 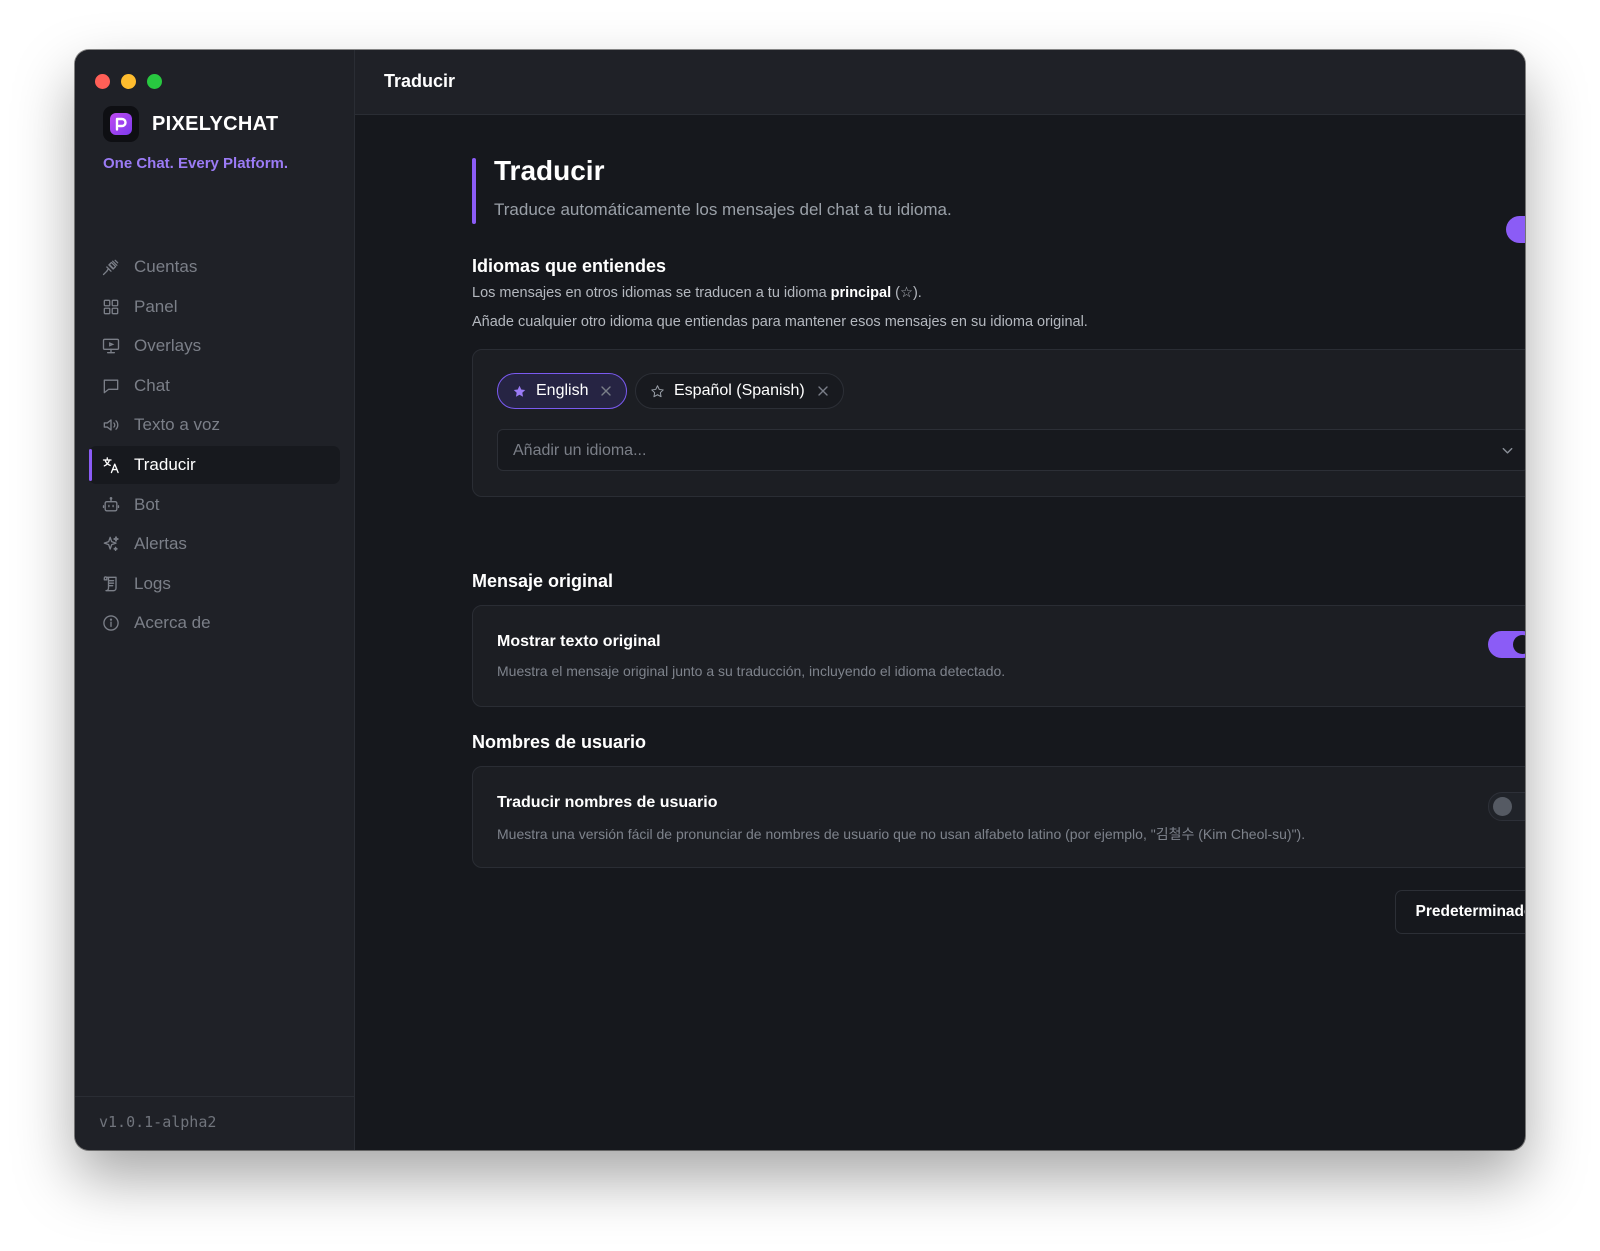 What do you see at coordinates (156, 306) in the screenshot?
I see `sidebar-item-label: Panel` at bounding box center [156, 306].